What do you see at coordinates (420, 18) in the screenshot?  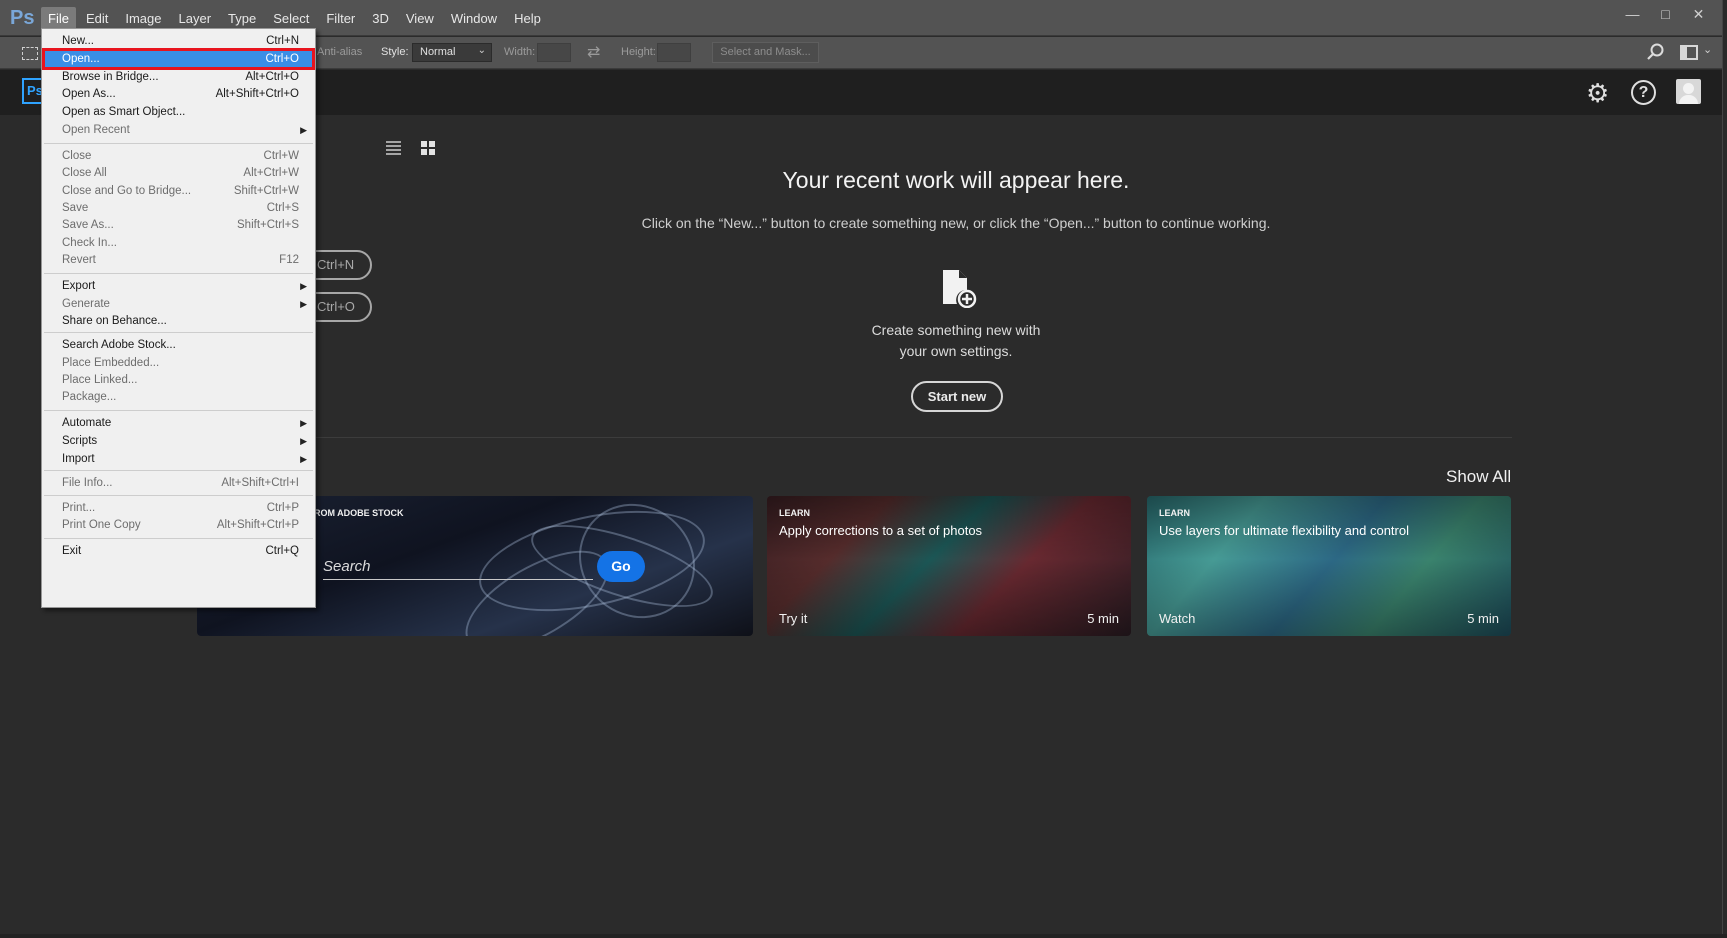 I see `menu-view: View` at bounding box center [420, 18].